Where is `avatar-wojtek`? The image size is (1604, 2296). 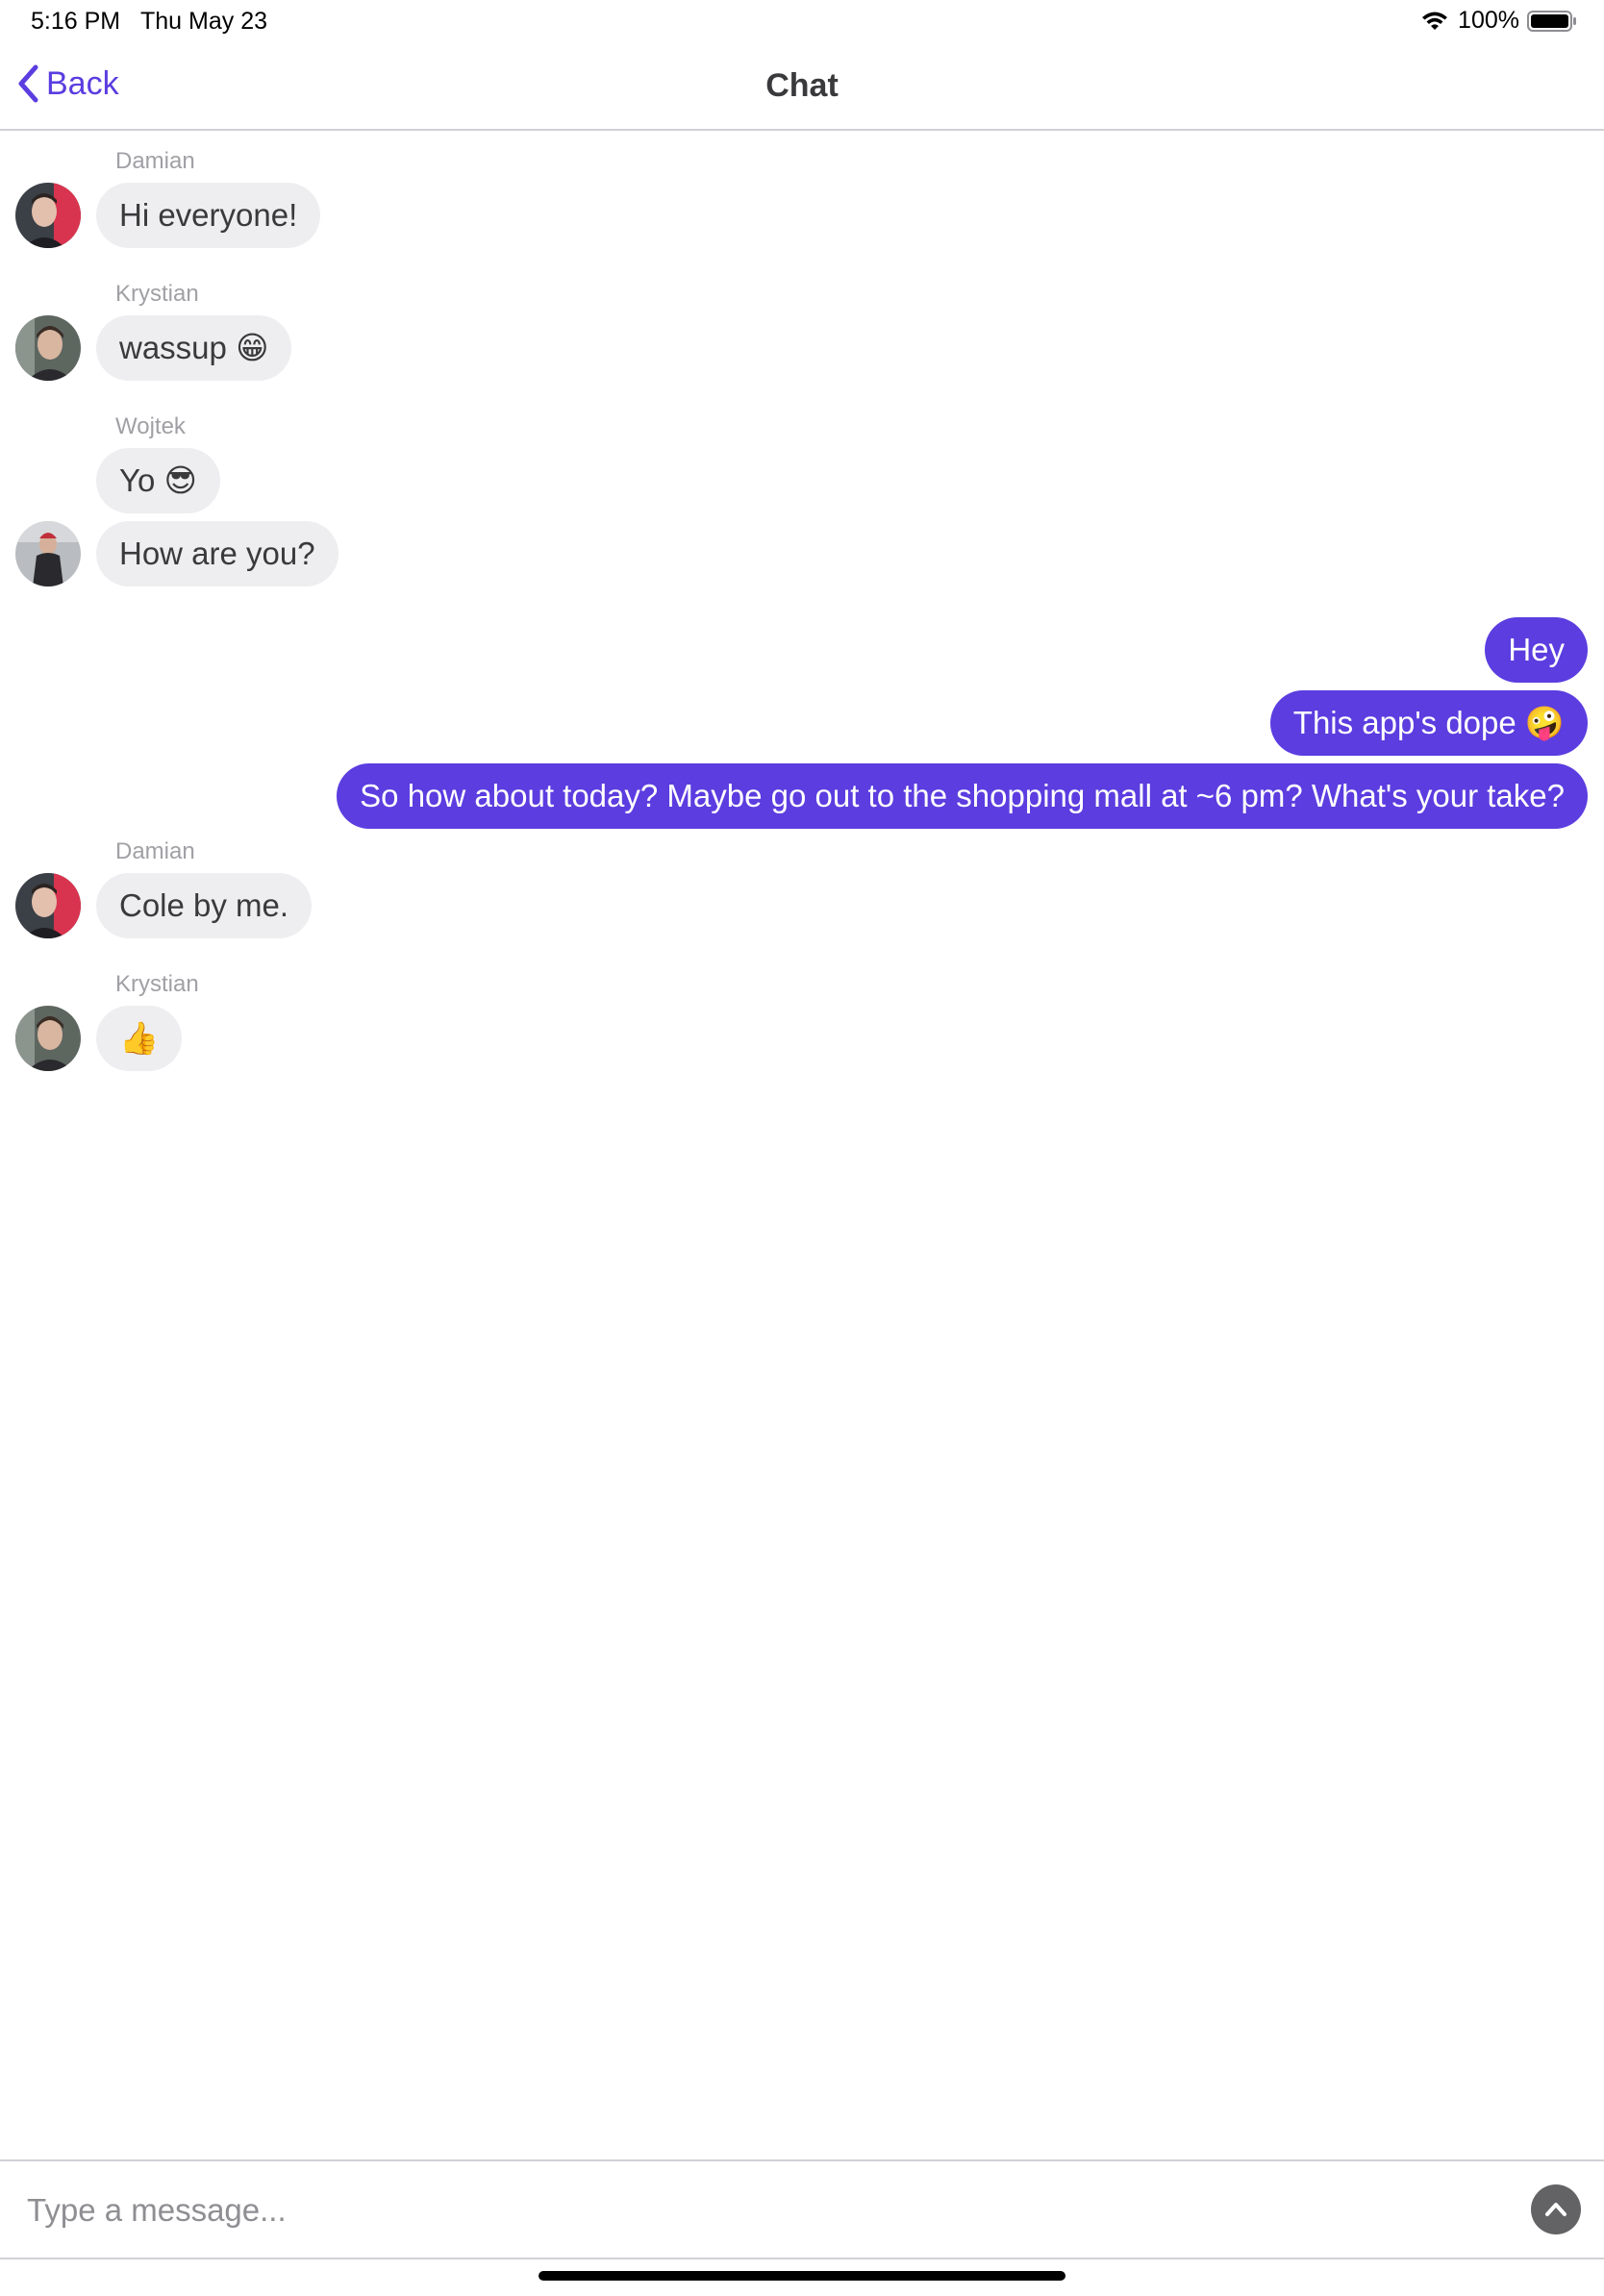 avatar-wojtek is located at coordinates (48, 553).